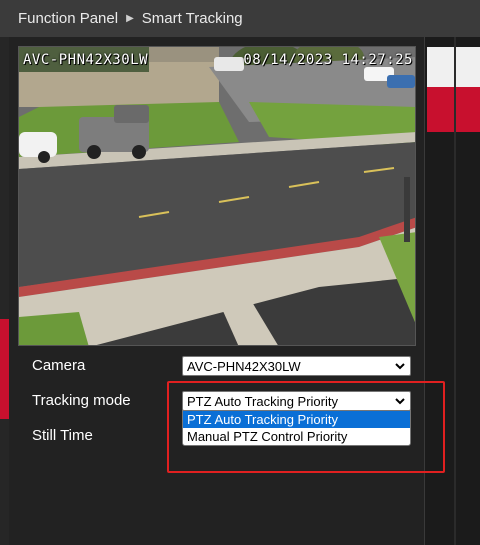  I want to click on still-time-label: Still Time, so click(62, 435).